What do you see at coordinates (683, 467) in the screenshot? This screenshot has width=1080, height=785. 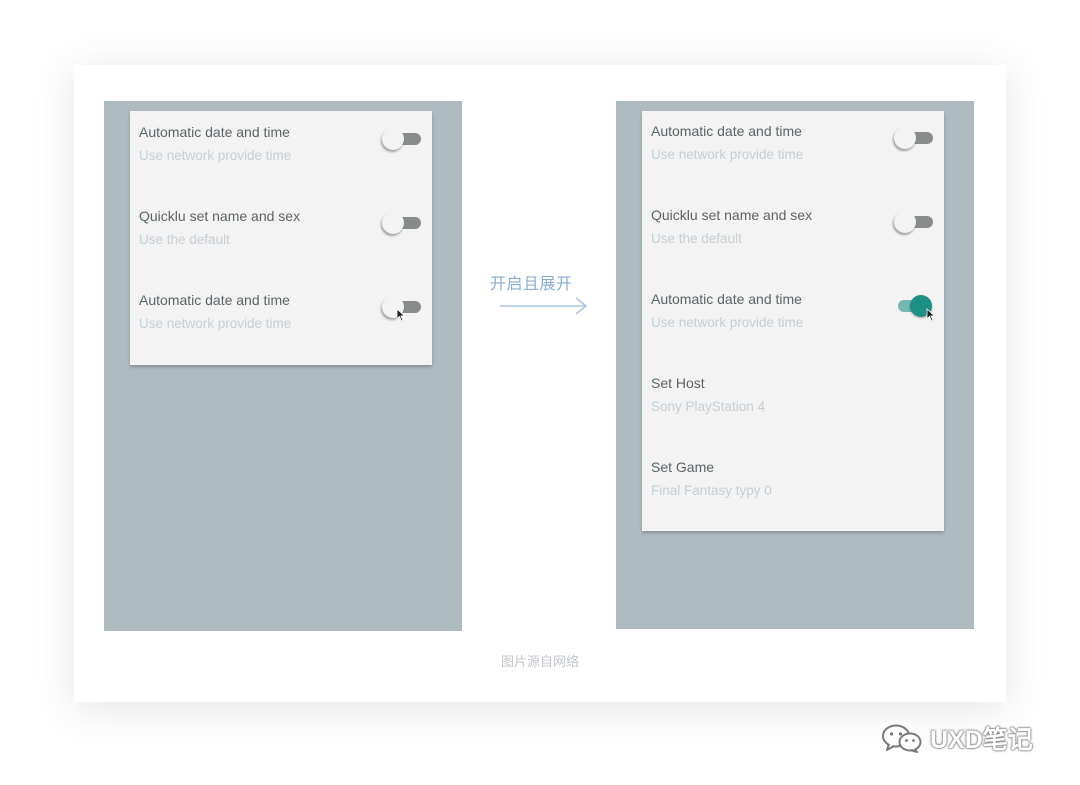 I see `setting-title: Set Game` at bounding box center [683, 467].